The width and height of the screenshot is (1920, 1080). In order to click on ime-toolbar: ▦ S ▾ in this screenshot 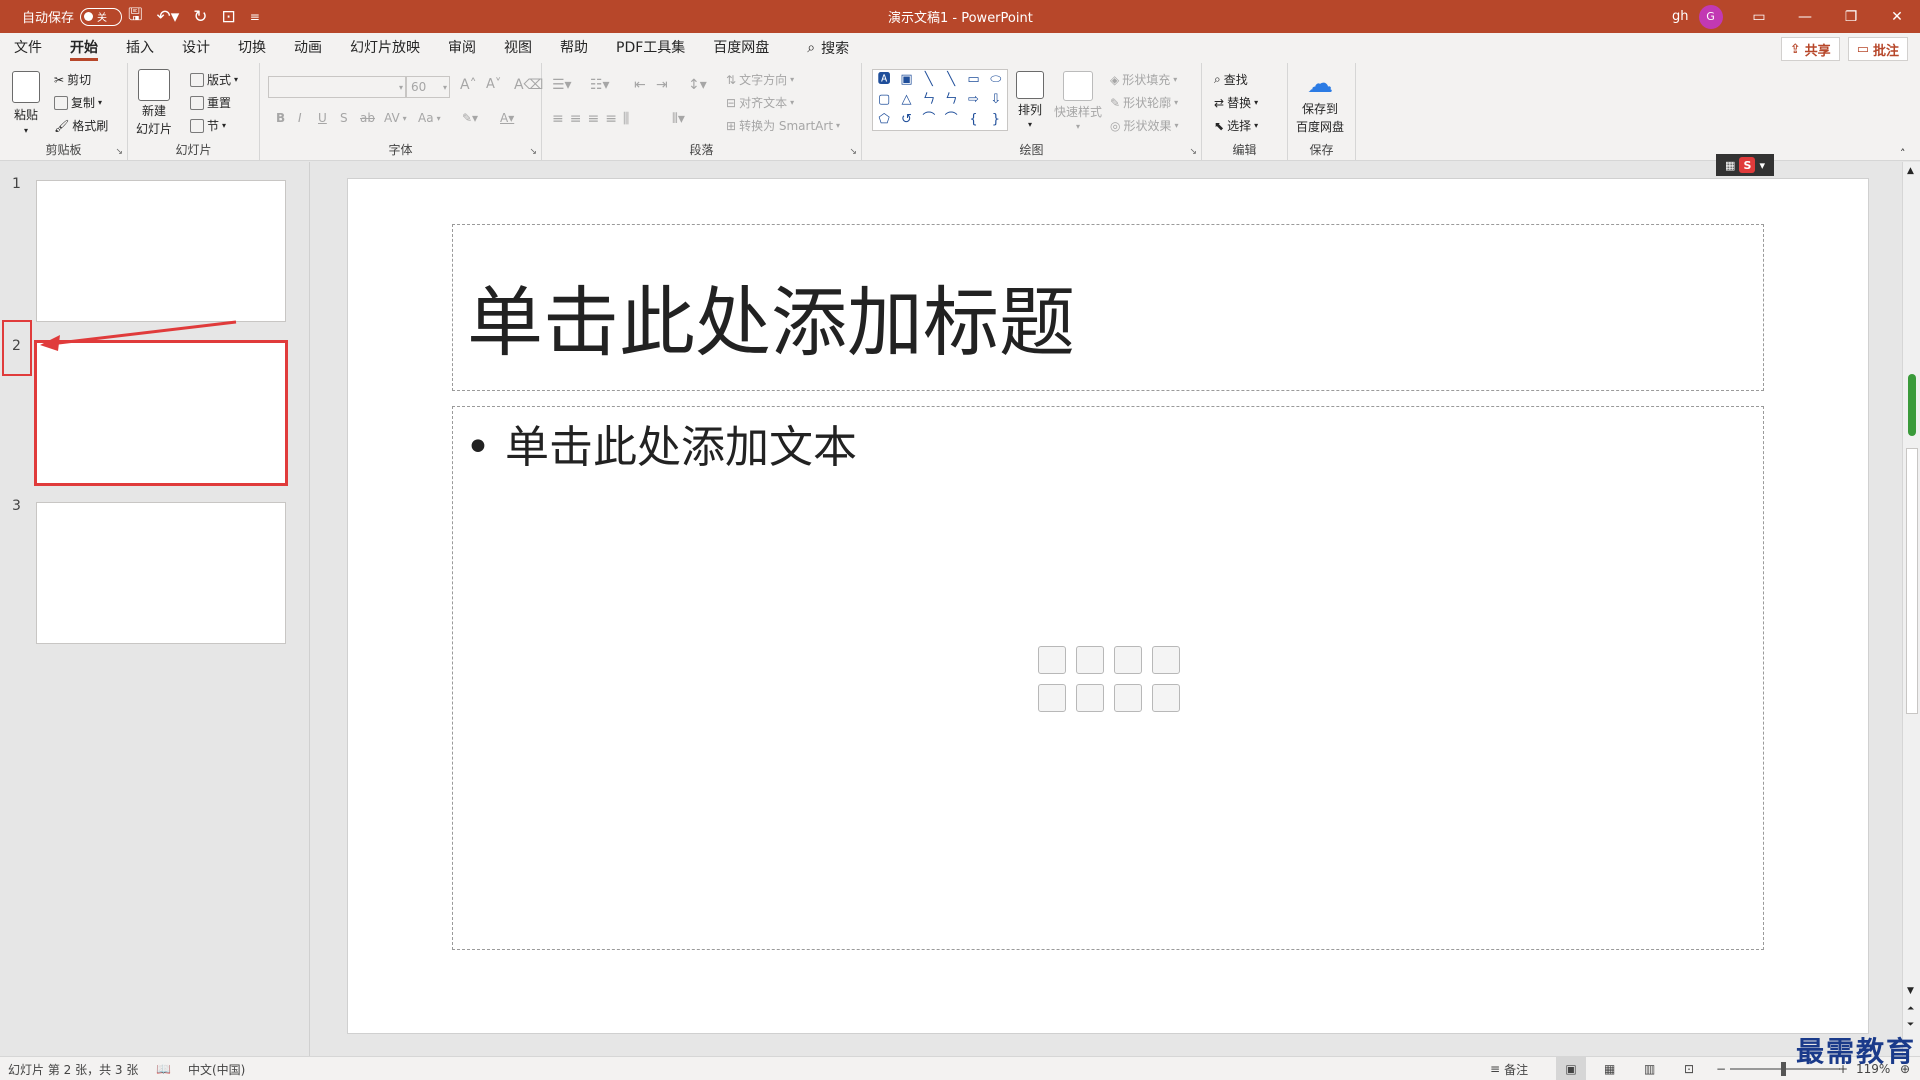, I will do `click(1745, 165)`.